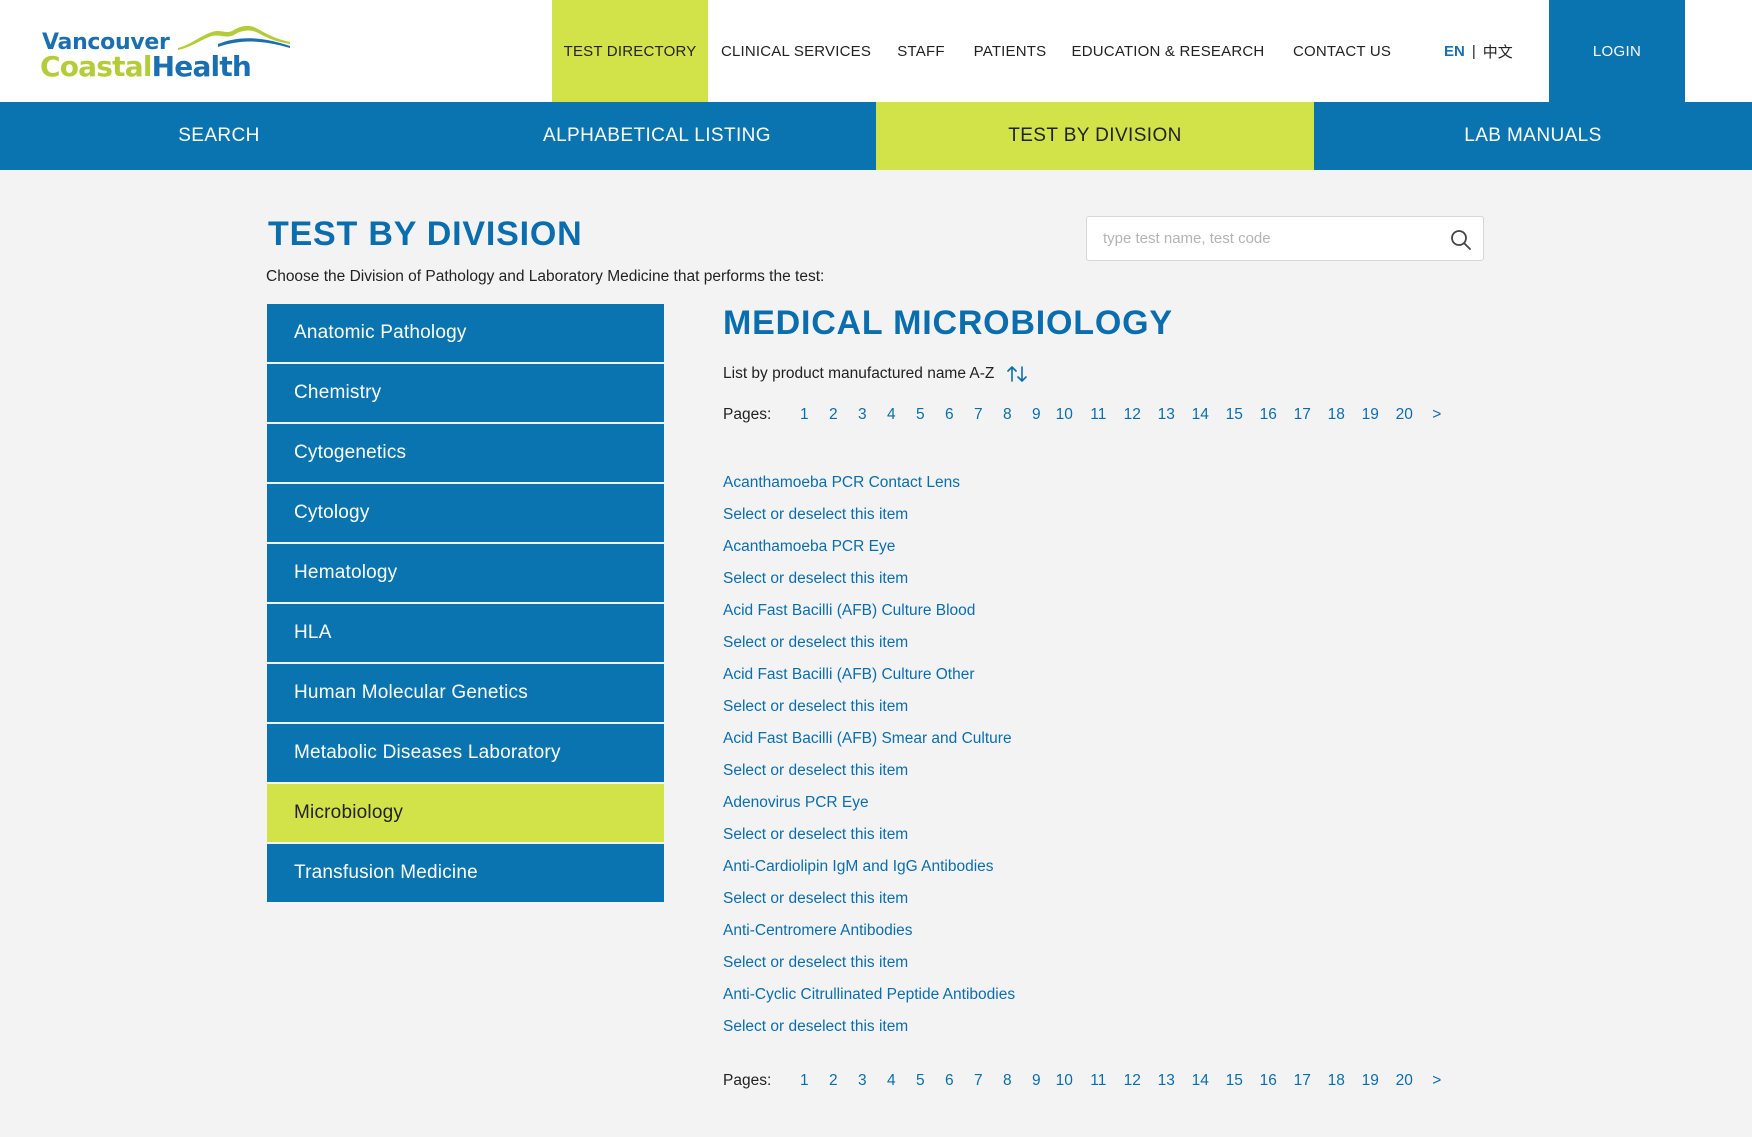 The image size is (1752, 1137). Describe the element at coordinates (465, 454) in the screenshot. I see `division-cytogenetics: Cytogenetics` at that location.